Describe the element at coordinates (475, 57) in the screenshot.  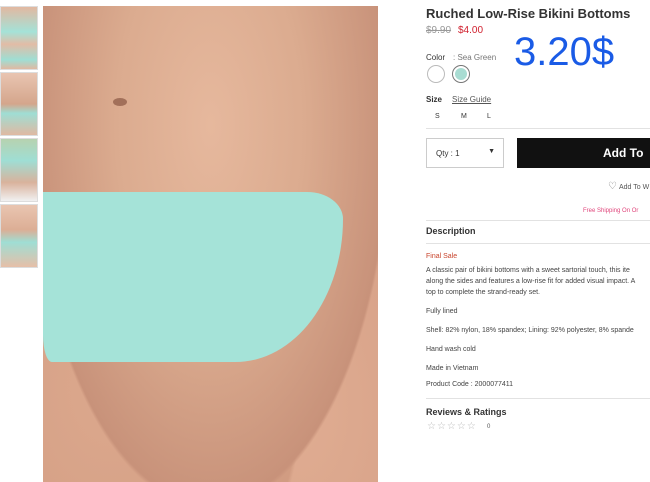
I see `color-value: : Sea Green` at that location.